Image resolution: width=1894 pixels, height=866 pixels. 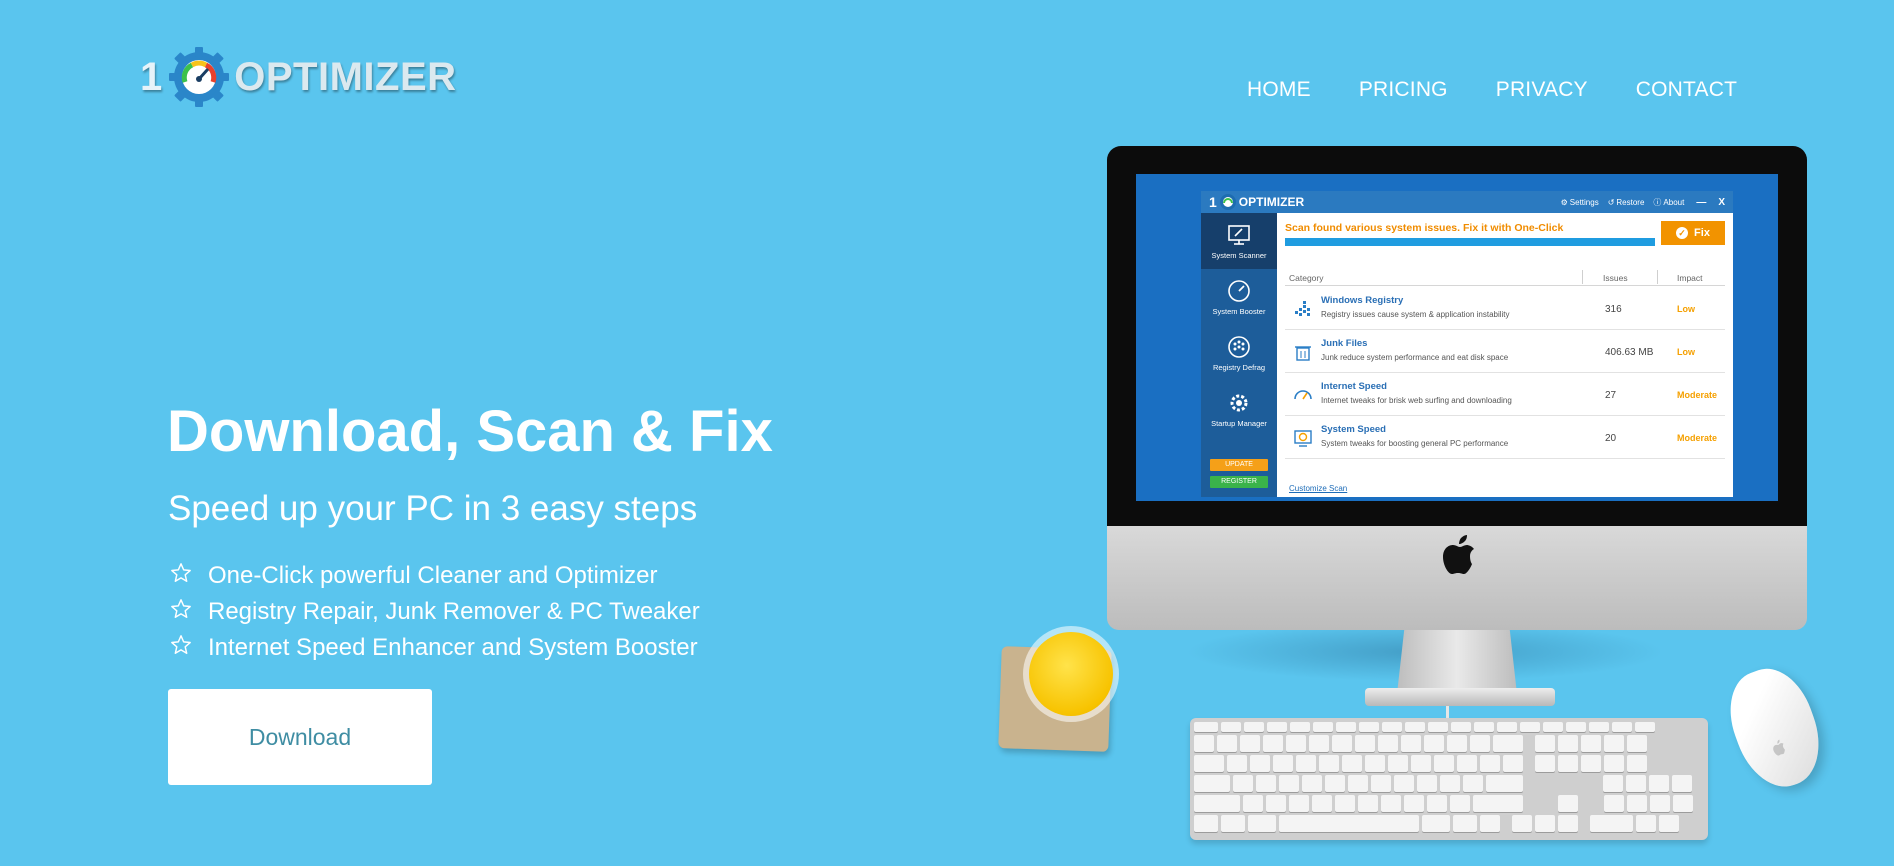 What do you see at coordinates (1213, 202) in the screenshot?
I see `app-title-number: 1` at bounding box center [1213, 202].